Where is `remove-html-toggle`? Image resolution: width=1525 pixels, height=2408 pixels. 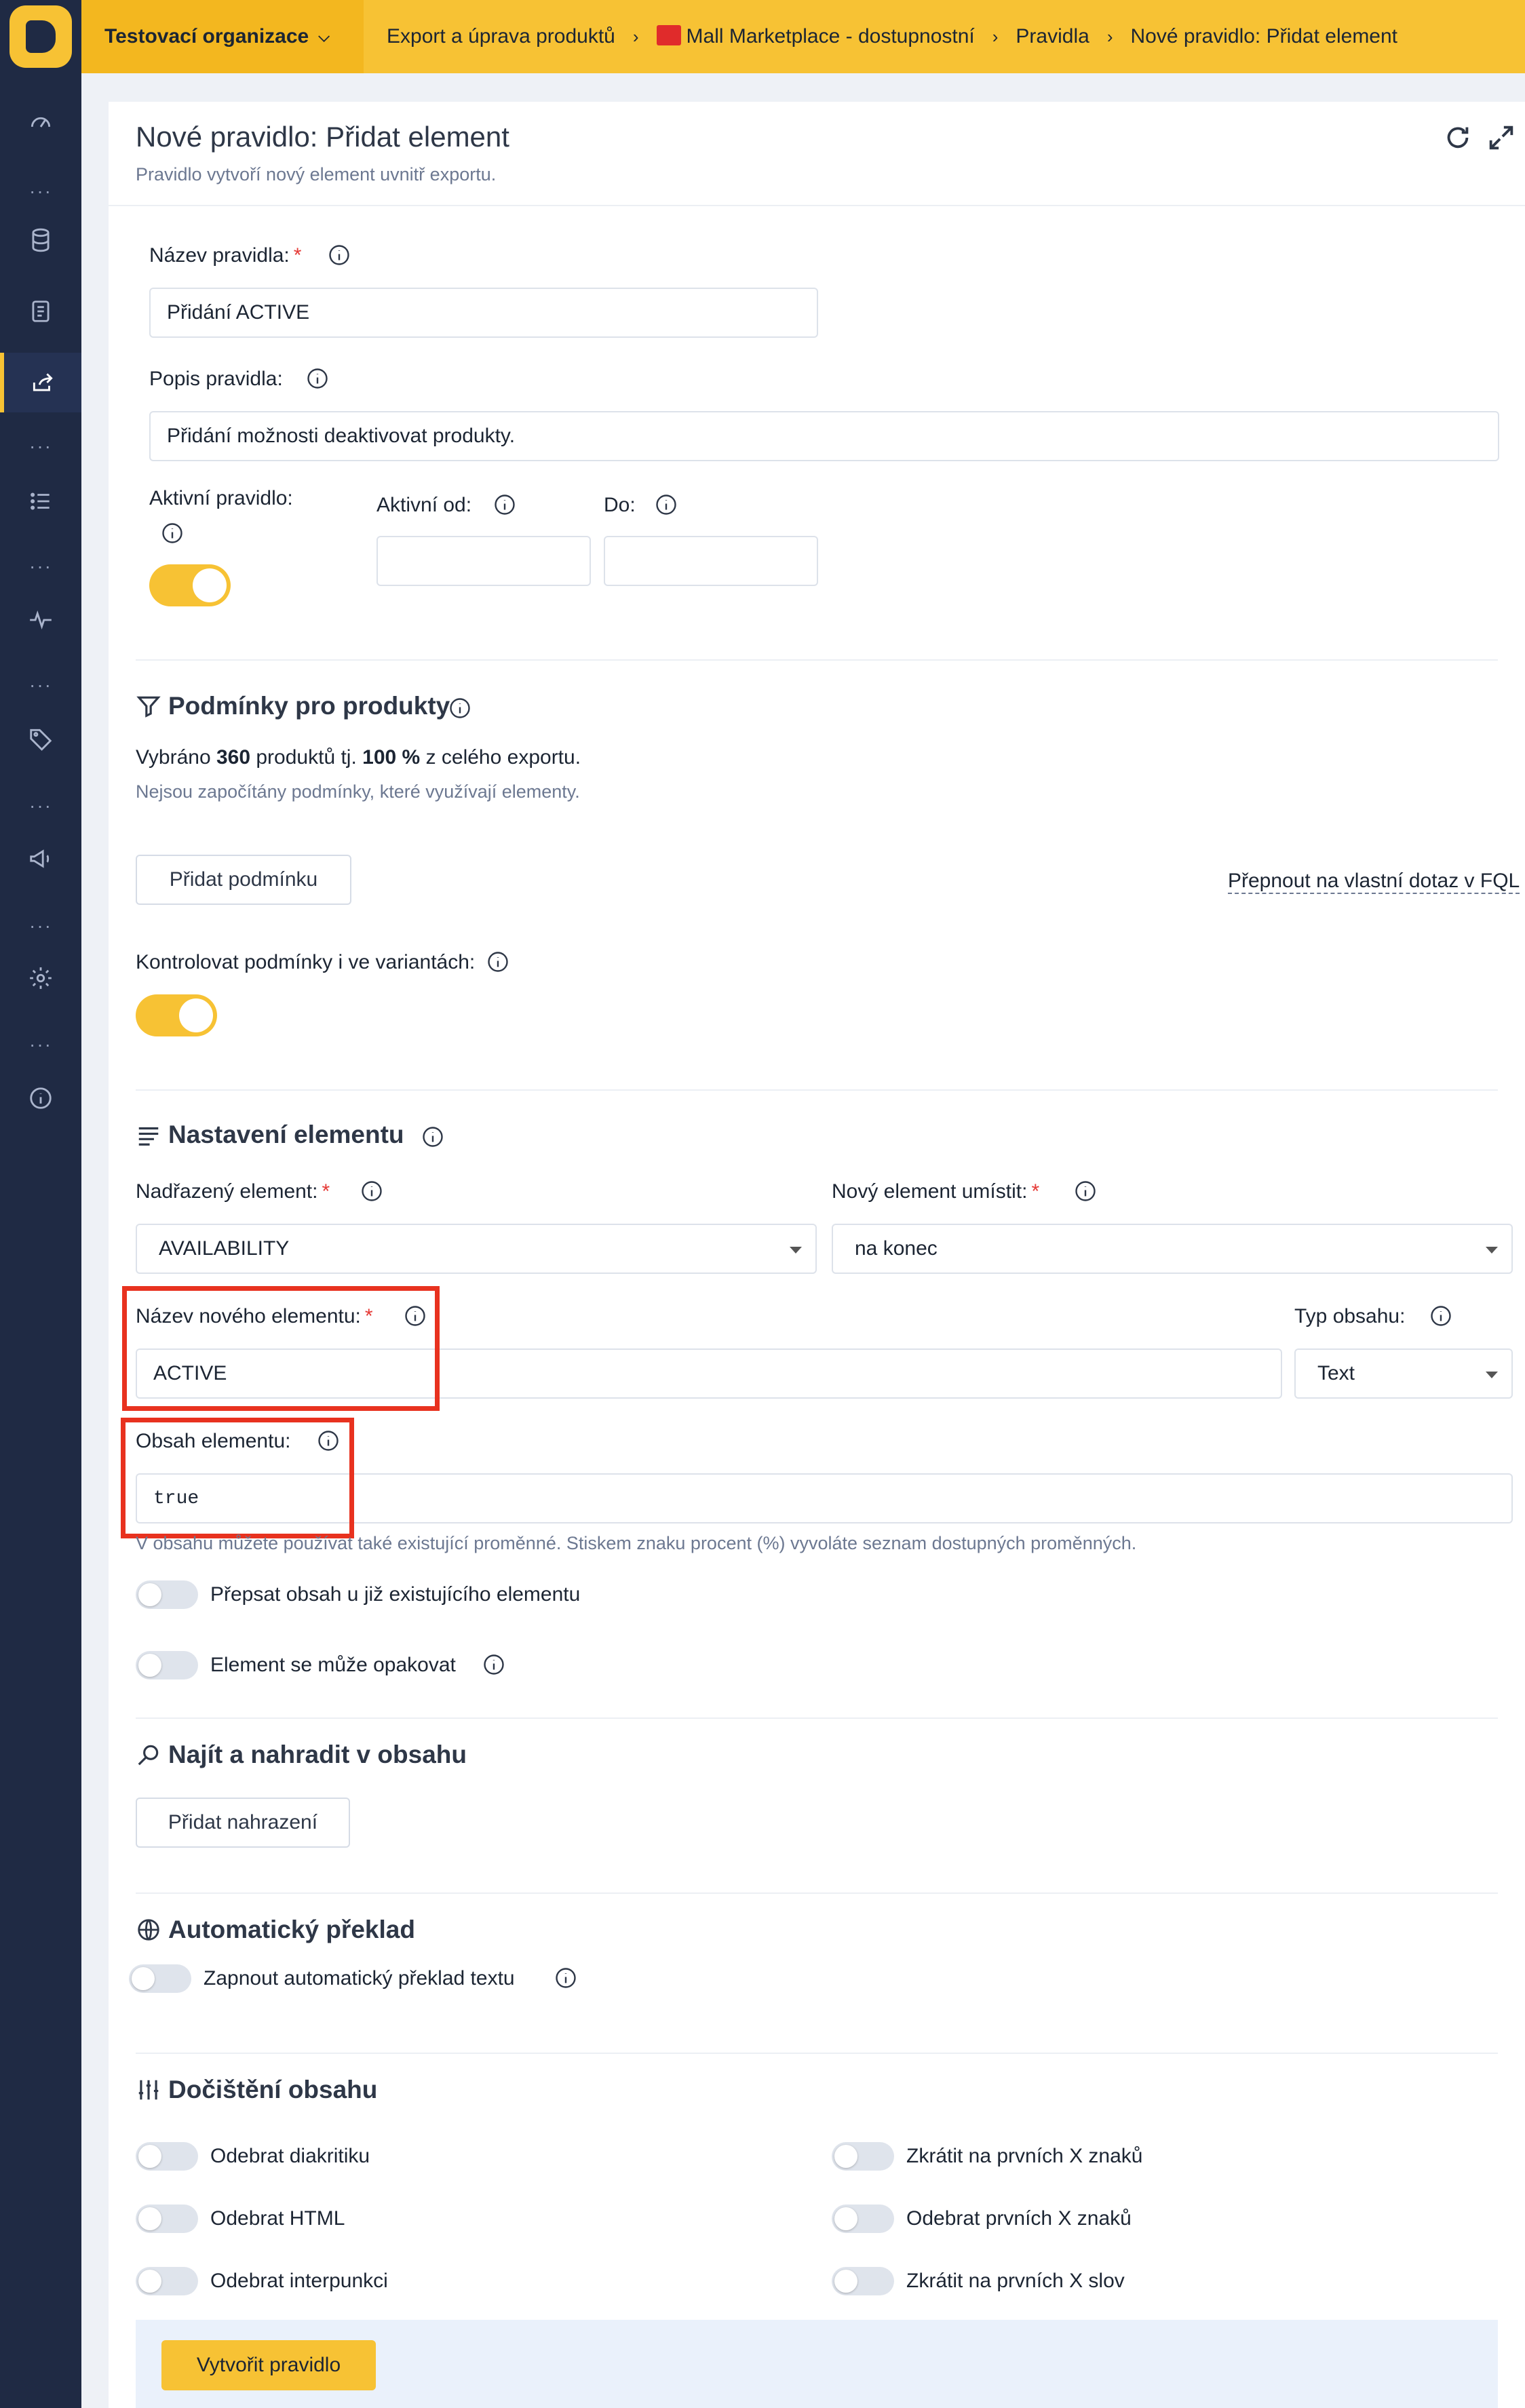
remove-html-toggle is located at coordinates (167, 2219).